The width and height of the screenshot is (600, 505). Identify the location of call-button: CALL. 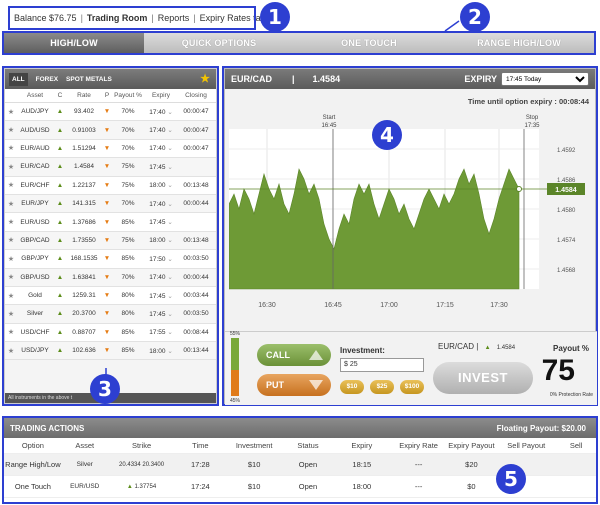
(294, 355).